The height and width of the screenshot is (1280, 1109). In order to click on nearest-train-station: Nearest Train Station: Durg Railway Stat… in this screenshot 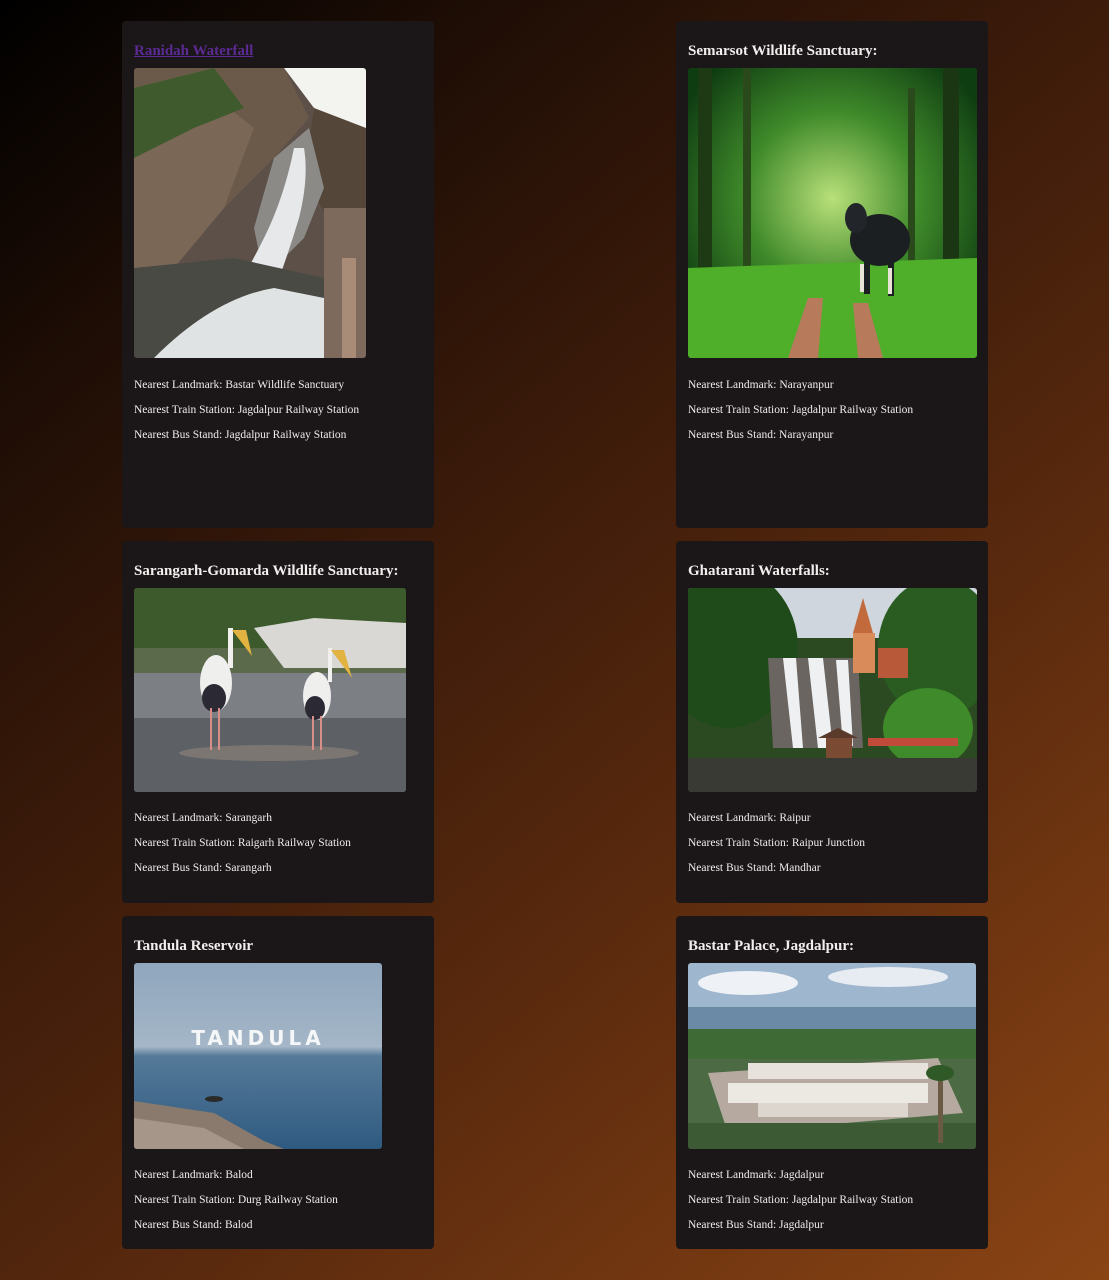, I will do `click(236, 1200)`.